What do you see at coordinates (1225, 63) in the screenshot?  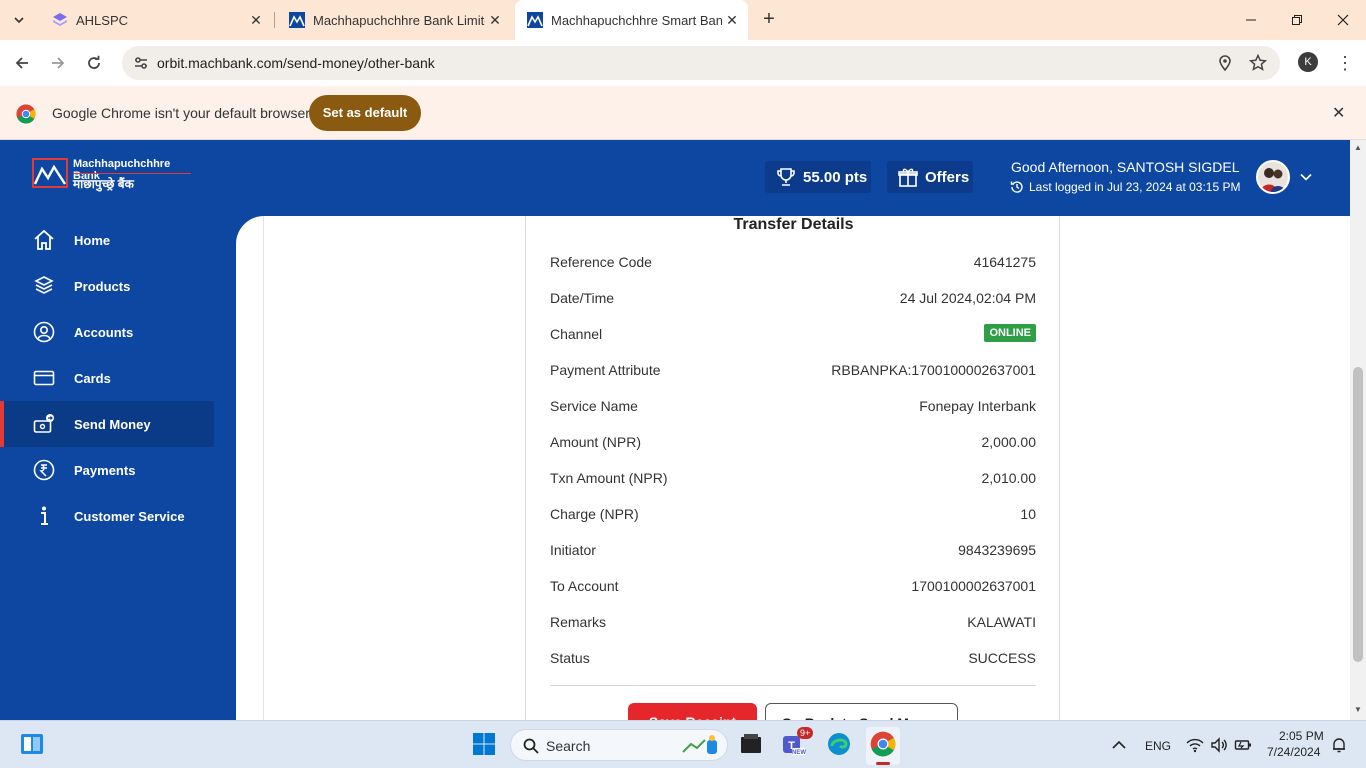 I see `location-pin-icon` at bounding box center [1225, 63].